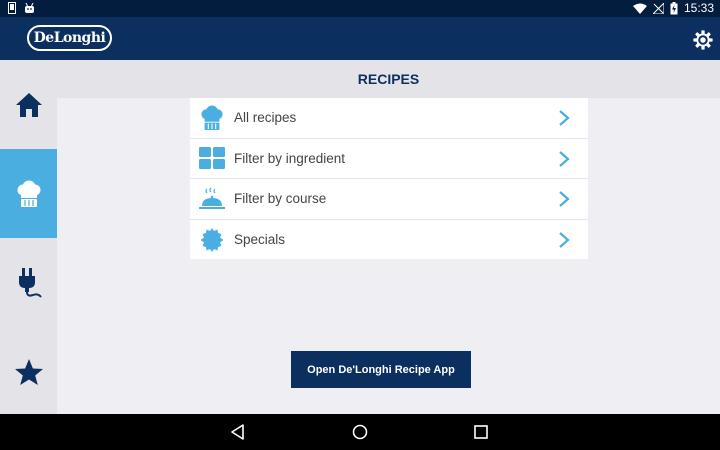 The height and width of the screenshot is (450, 720). I want to click on wifi-icon, so click(639, 8).